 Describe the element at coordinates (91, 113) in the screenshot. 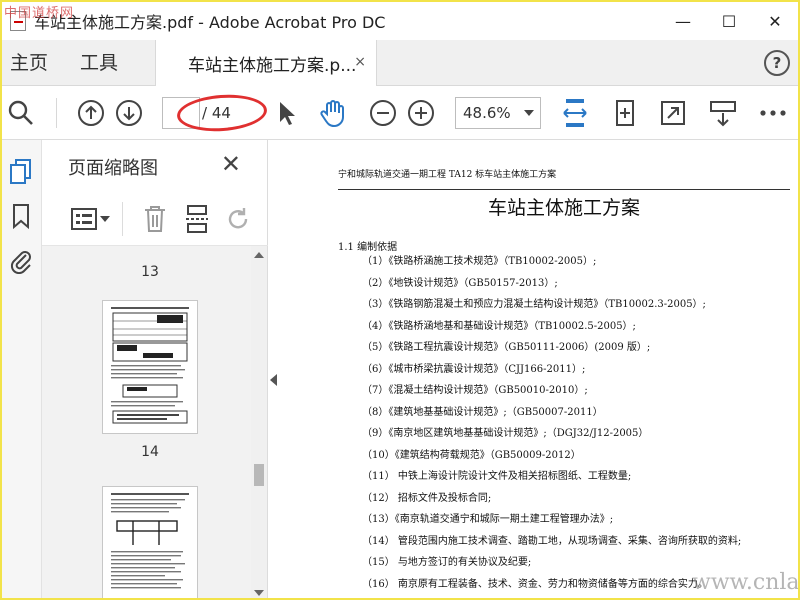

I see `previous-page-icon` at that location.